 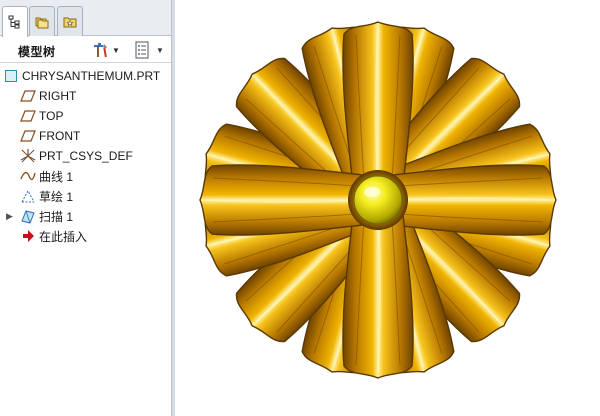 I want to click on settings-dropdown-button: ▼, so click(x=106, y=50).